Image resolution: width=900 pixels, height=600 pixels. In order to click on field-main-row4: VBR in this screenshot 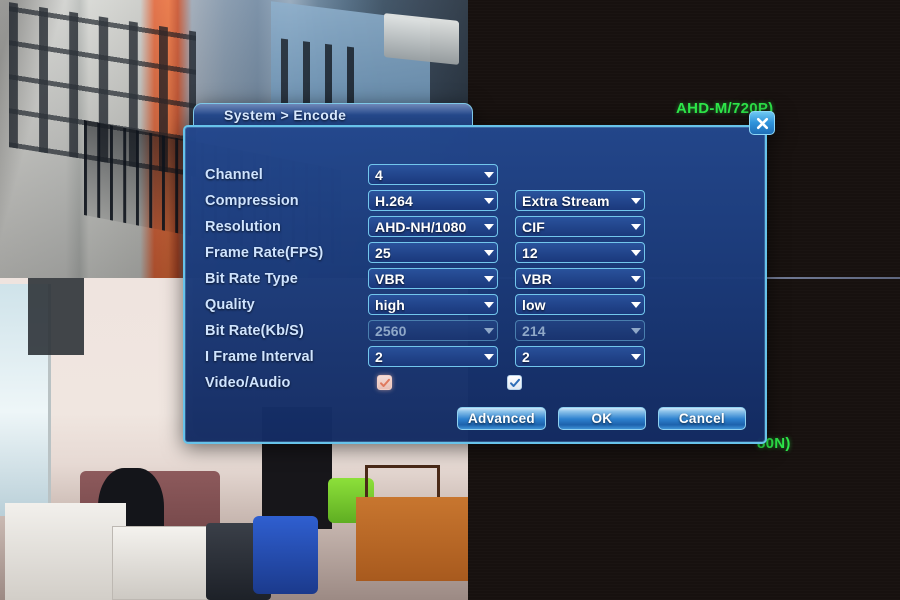, I will do `click(433, 278)`.